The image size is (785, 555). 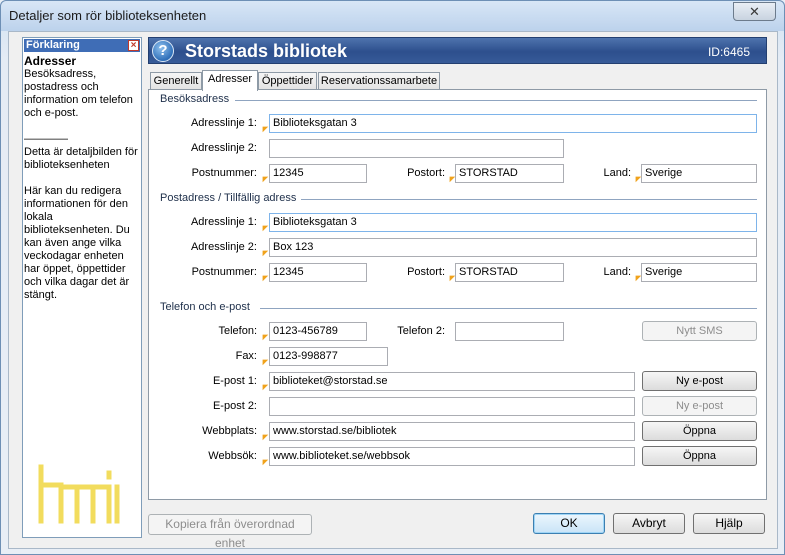 What do you see at coordinates (237, 331) in the screenshot?
I see `phone-label: Telefon:` at bounding box center [237, 331].